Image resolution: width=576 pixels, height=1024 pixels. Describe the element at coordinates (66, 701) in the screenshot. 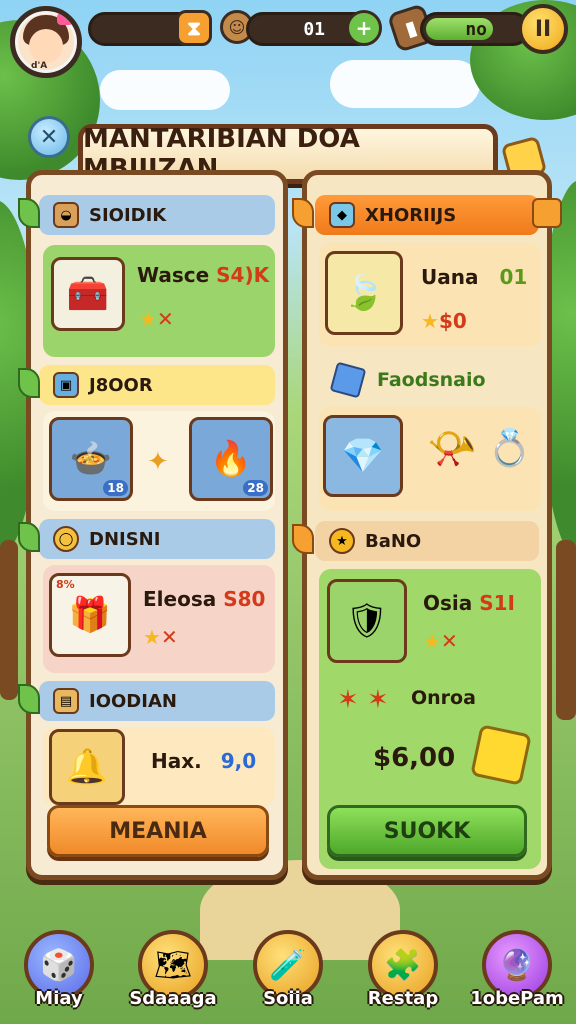

I see `scroll-icon: ▤` at that location.